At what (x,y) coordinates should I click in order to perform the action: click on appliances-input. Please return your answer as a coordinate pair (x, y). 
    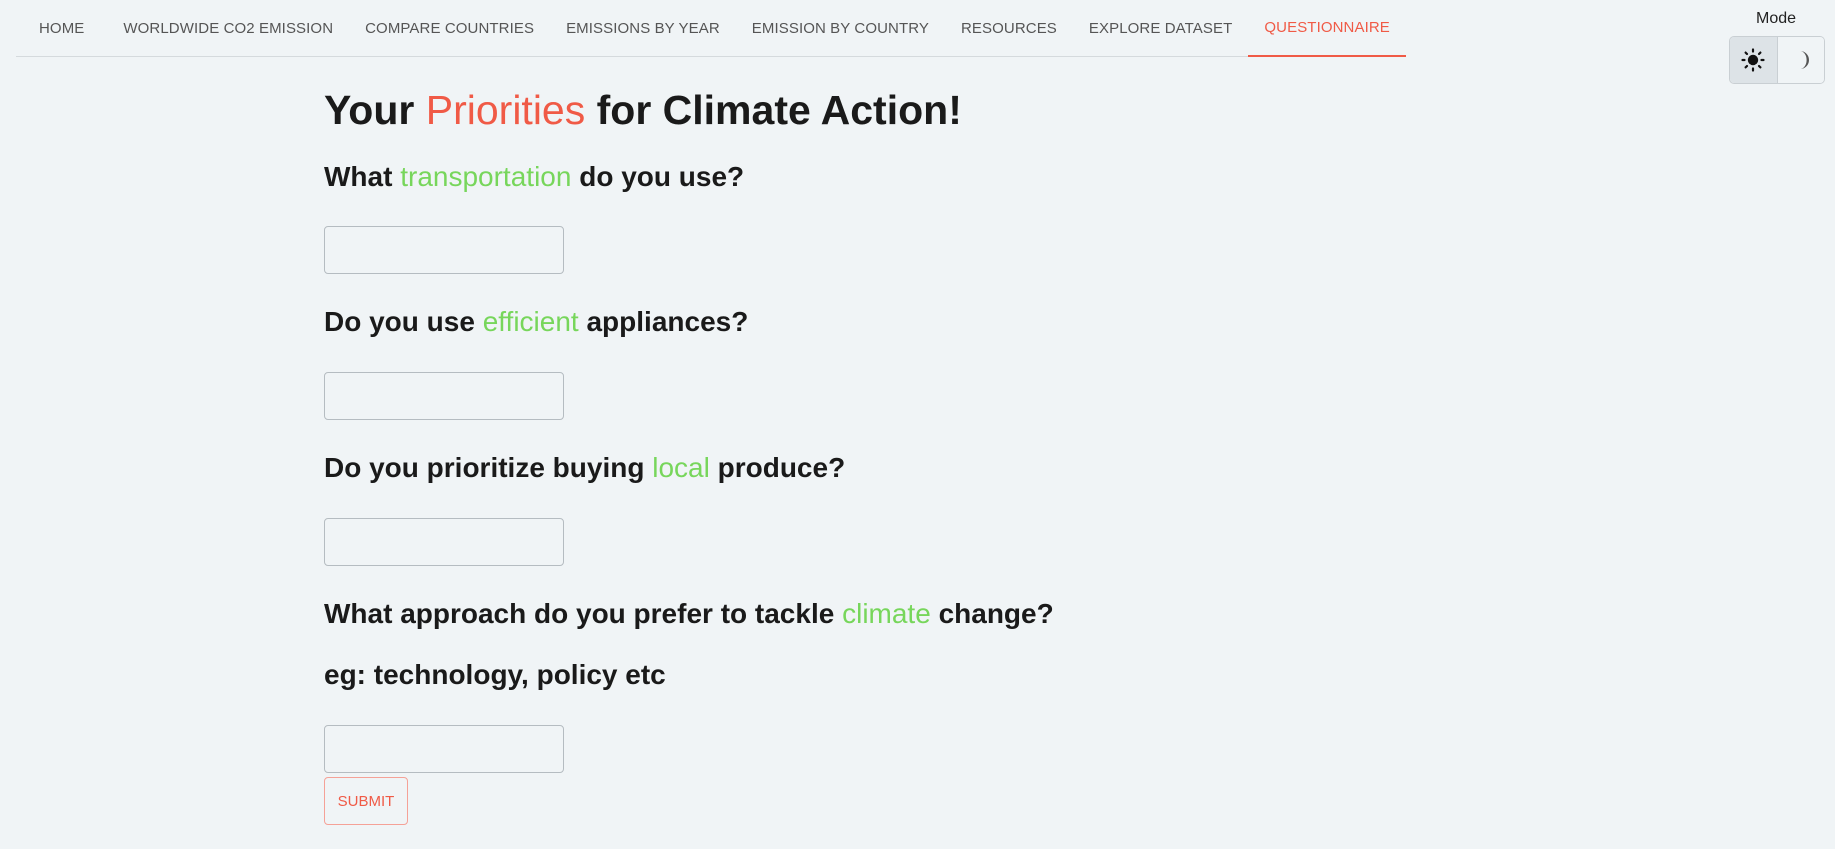
    Looking at the image, I should click on (444, 396).